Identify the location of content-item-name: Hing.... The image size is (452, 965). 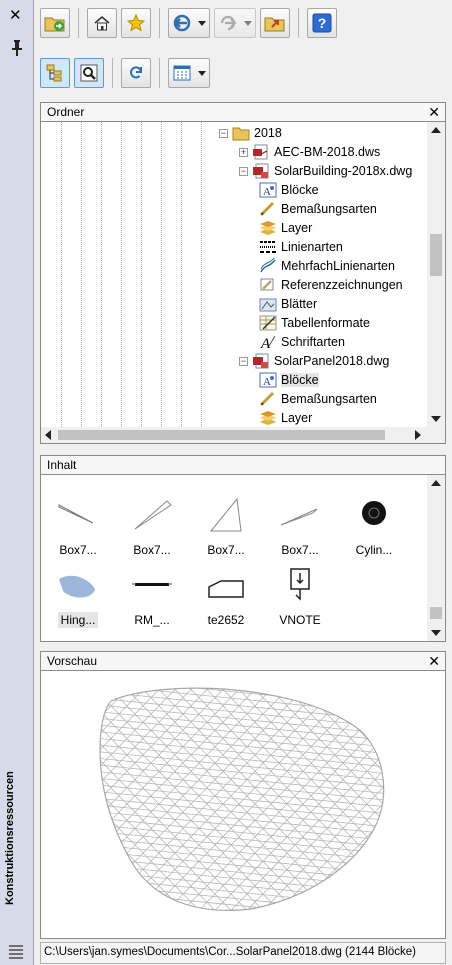
(78, 620).